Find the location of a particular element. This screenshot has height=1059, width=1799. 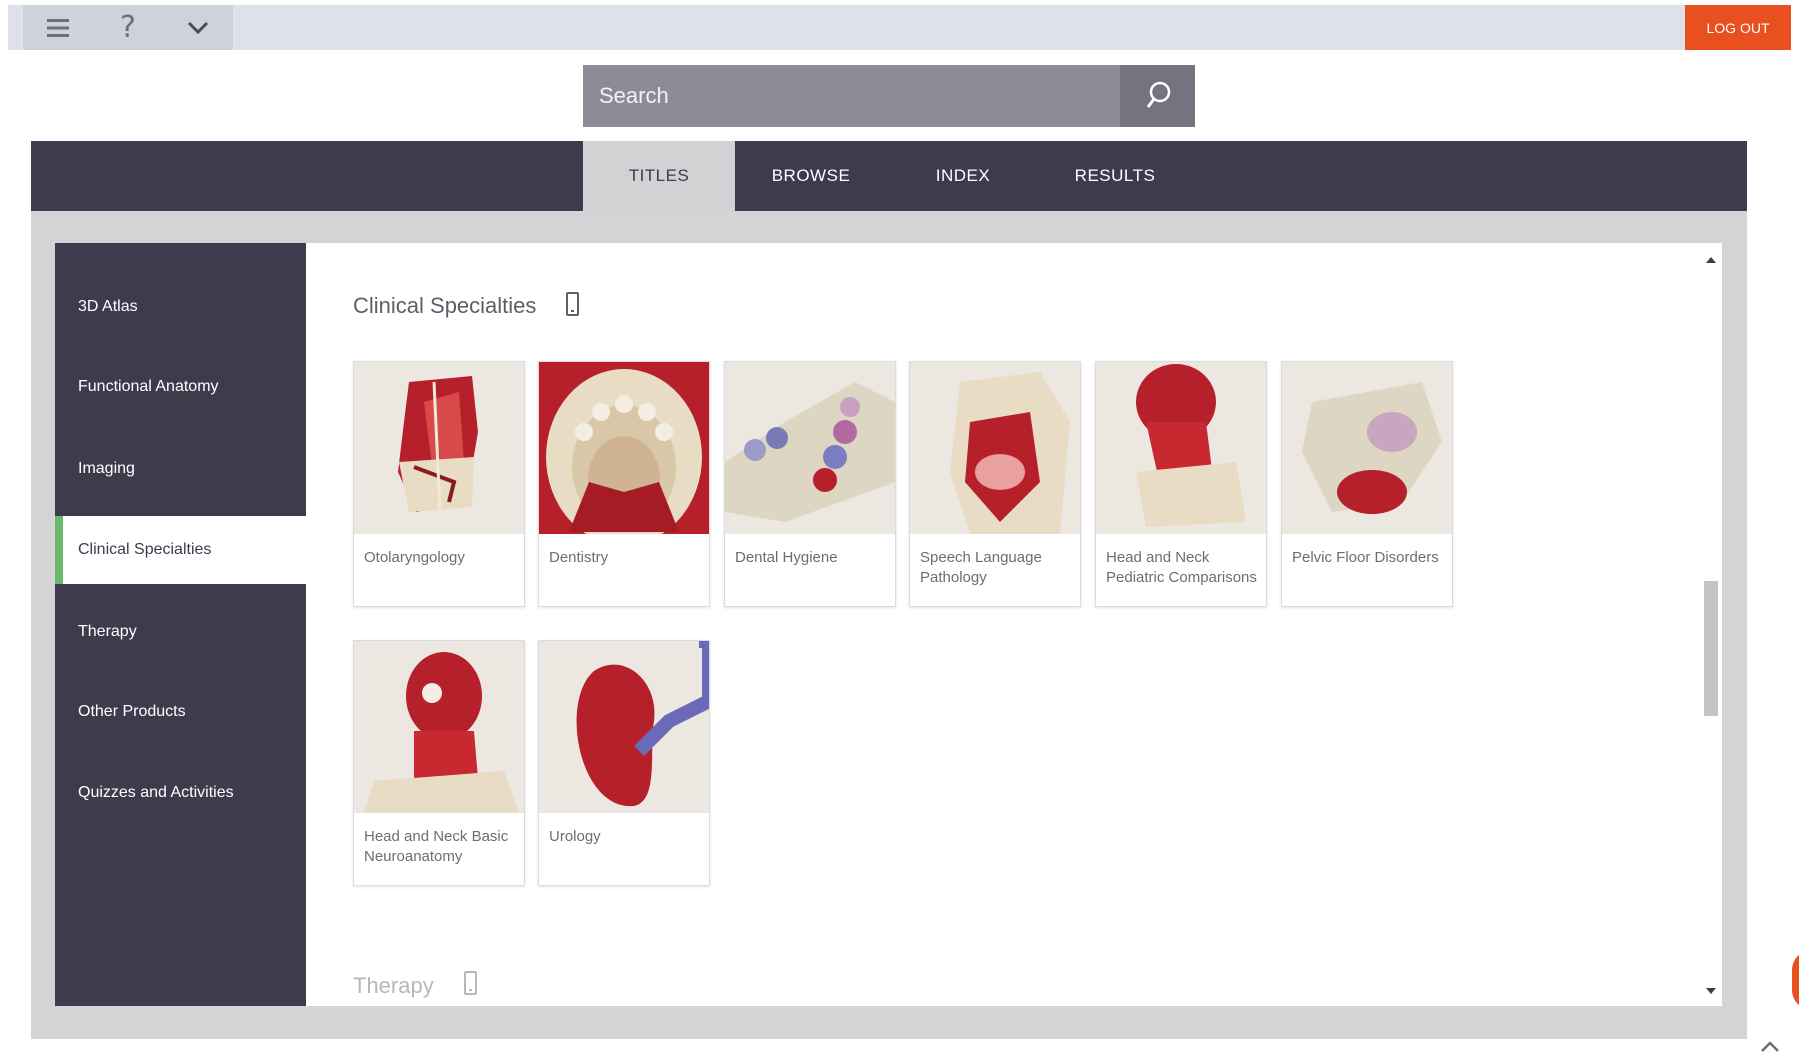

logout-button: LOG OUT is located at coordinates (1738, 27).